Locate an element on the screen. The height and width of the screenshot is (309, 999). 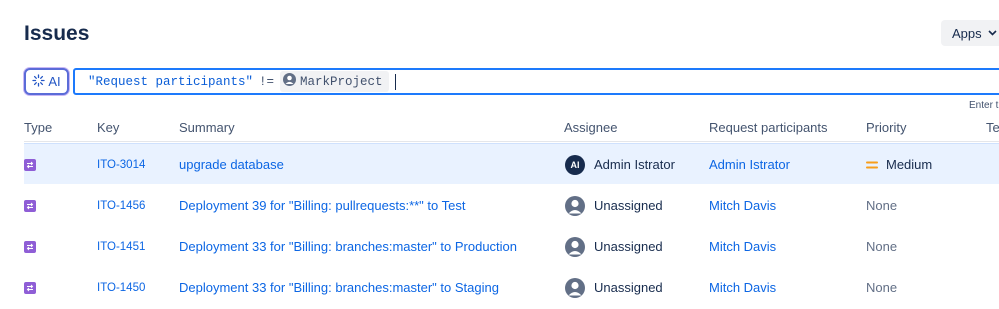
assignee-name: Admin Istrator is located at coordinates (634, 164).